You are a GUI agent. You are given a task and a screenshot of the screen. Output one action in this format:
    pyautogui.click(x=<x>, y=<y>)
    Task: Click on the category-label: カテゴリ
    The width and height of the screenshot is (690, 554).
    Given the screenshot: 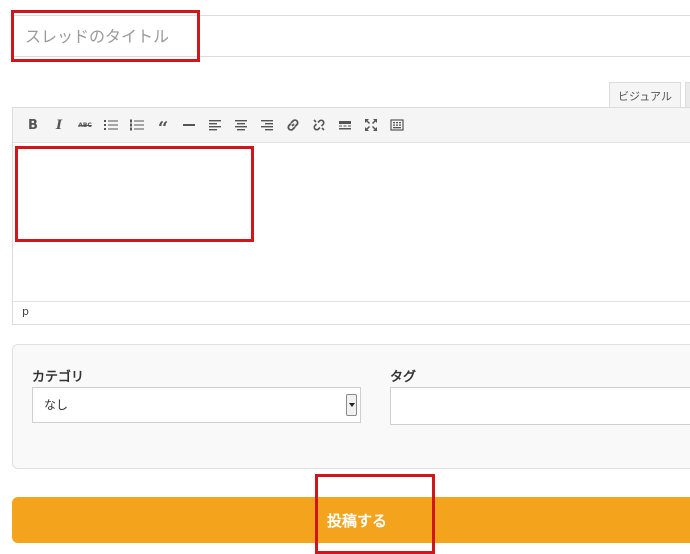 What is the action you would take?
    pyautogui.click(x=58, y=377)
    